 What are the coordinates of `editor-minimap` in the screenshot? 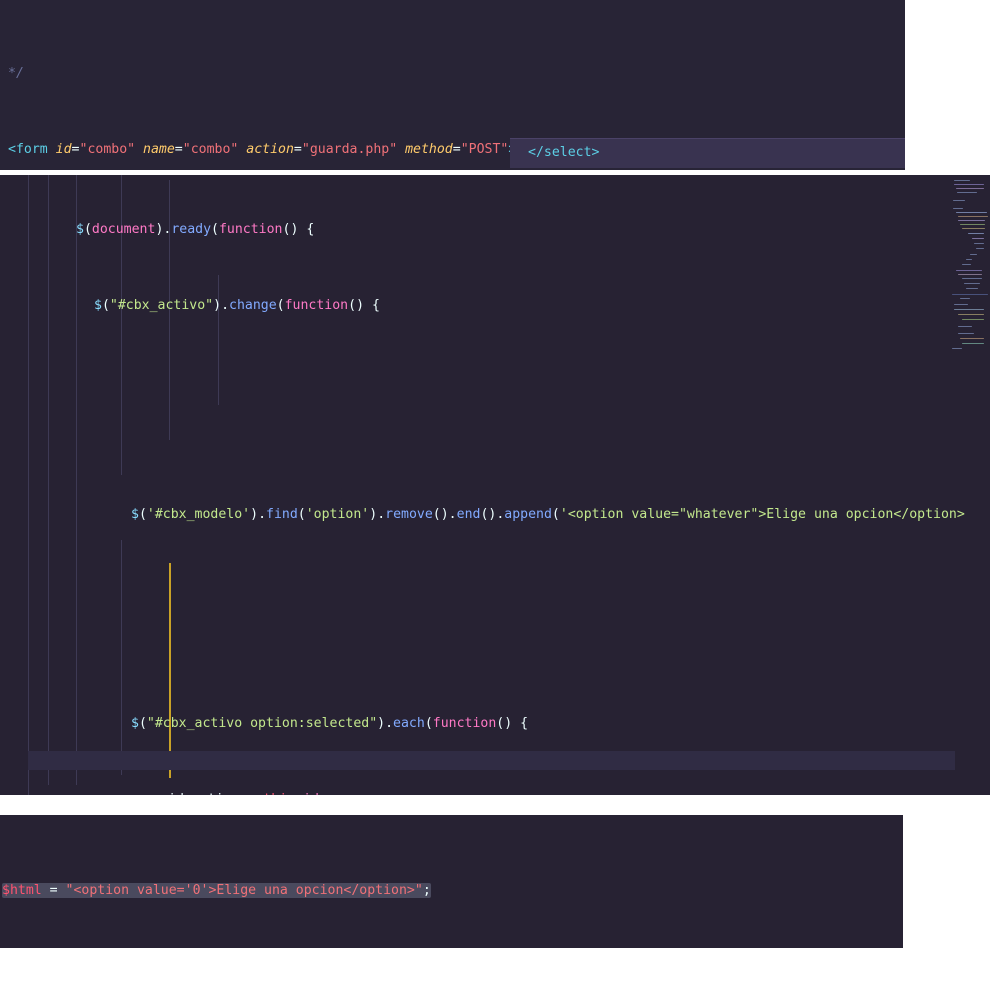 It's located at (969, 265).